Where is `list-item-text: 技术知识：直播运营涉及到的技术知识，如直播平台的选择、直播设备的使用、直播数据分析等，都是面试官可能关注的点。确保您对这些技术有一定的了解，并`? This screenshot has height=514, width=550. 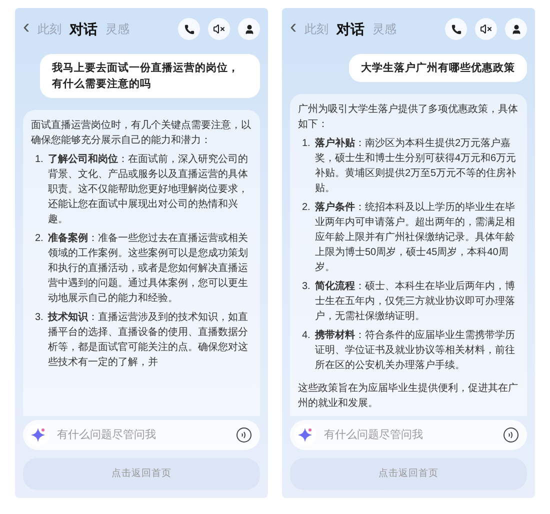
list-item-text: 技术知识：直播运营涉及到的技术知识，如直播平台的选择、直播设备的使用、直播数据分析等，都是面试官可能关注的点。确保您对这些技术有一定的了解，并 is located at coordinates (148, 340).